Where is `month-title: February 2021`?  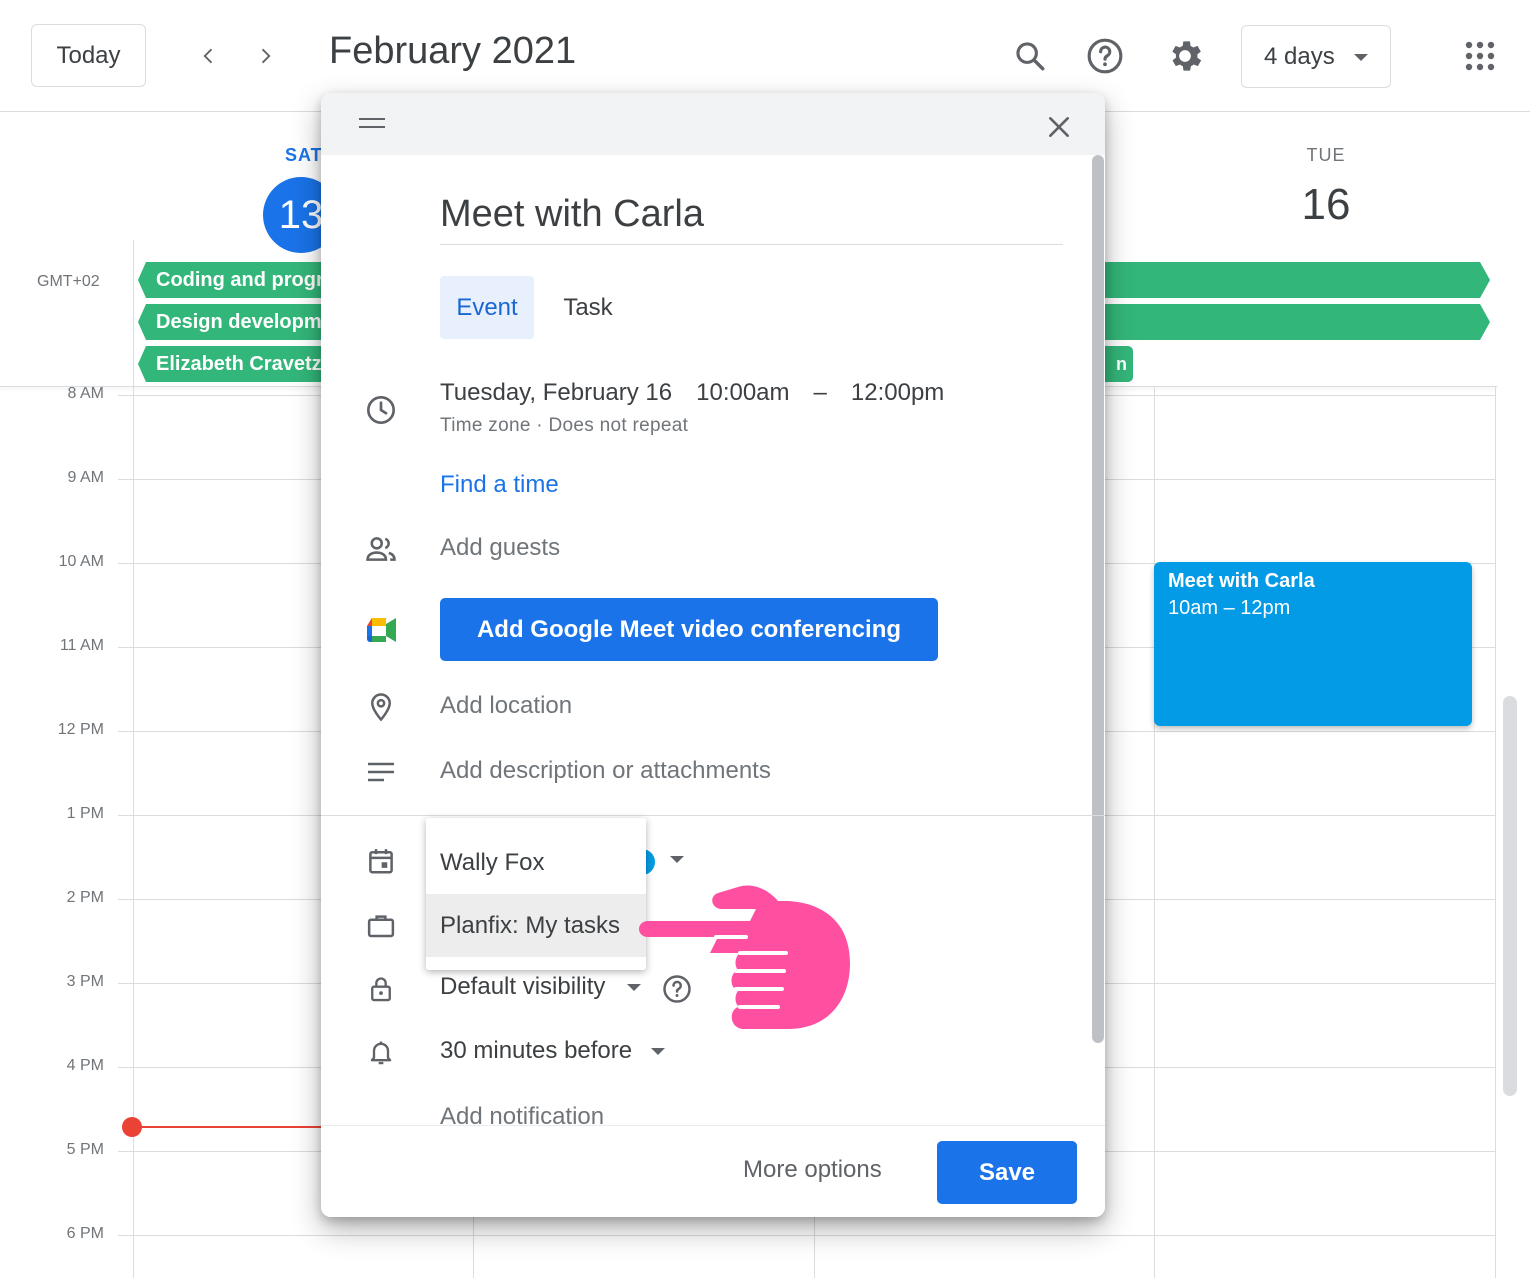 month-title: February 2021 is located at coordinates (453, 51).